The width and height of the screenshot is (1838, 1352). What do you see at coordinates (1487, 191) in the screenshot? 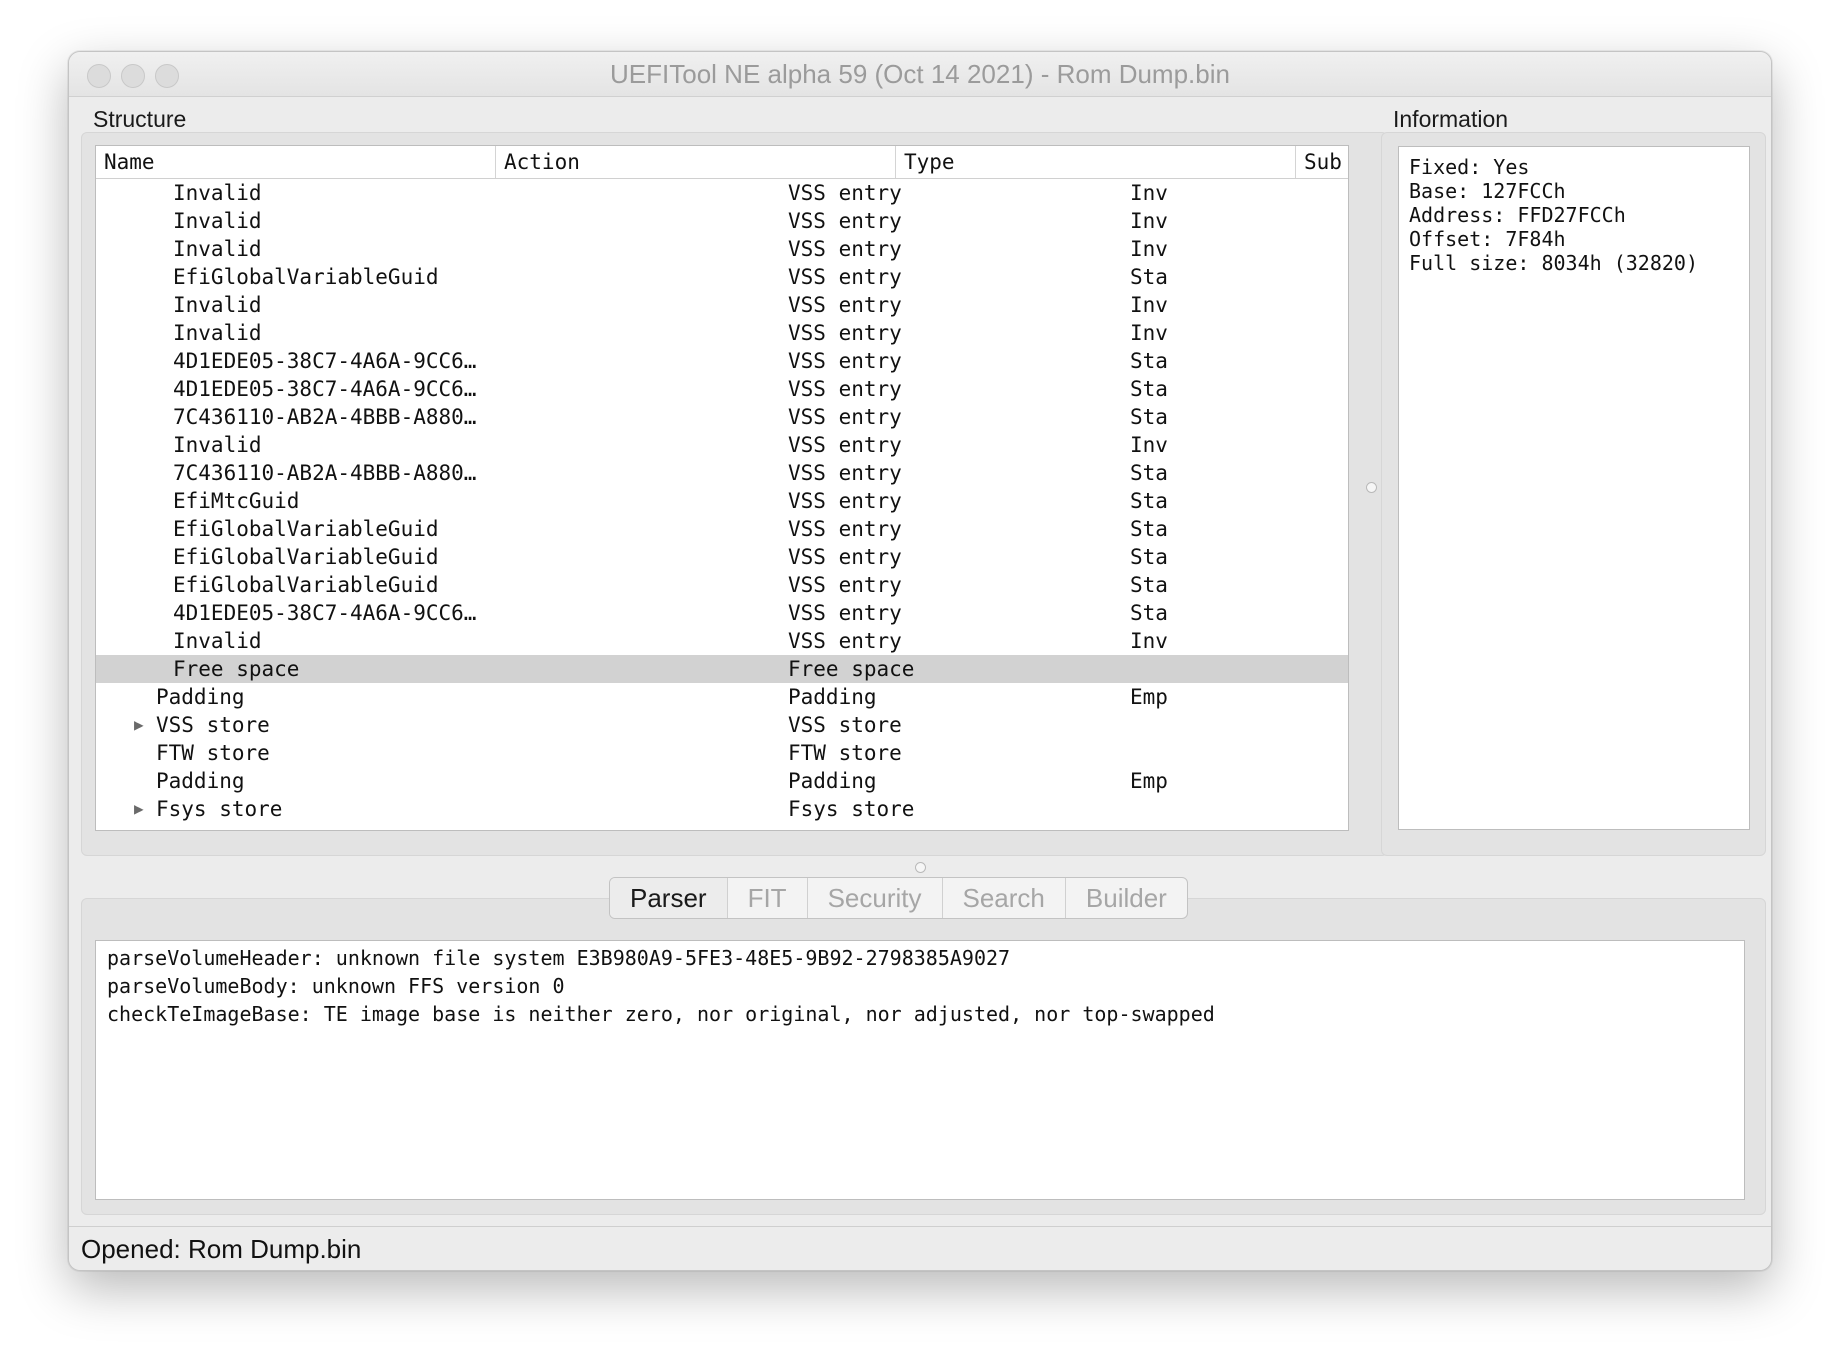
I see `info-line: Base: 127FCCh` at bounding box center [1487, 191].